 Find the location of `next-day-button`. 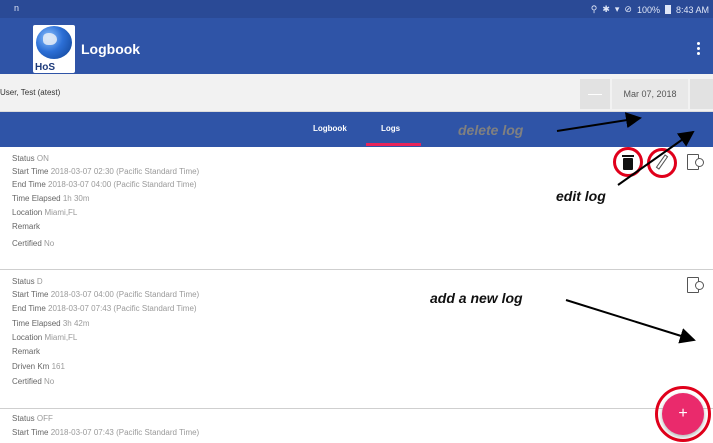

next-day-button is located at coordinates (701, 94).